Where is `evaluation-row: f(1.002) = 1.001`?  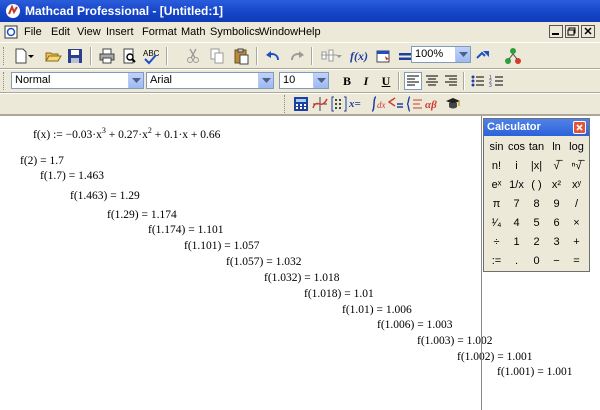 evaluation-row: f(1.002) = 1.001 is located at coordinates (494, 357).